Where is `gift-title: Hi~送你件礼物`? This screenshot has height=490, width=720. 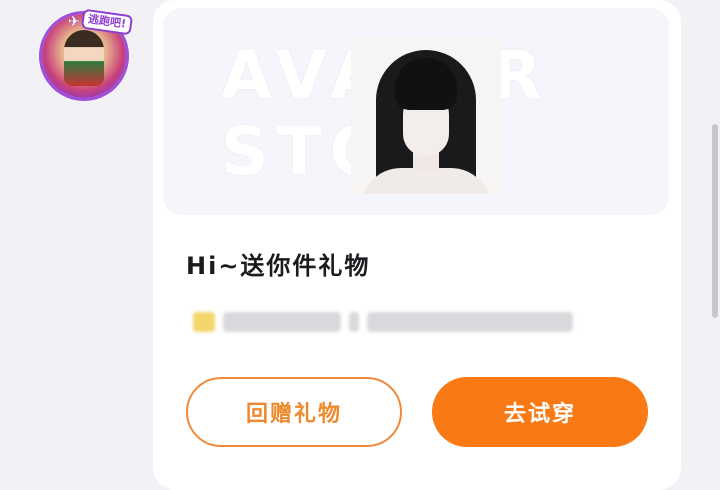 gift-title: Hi~送你件礼物 is located at coordinates (278, 266).